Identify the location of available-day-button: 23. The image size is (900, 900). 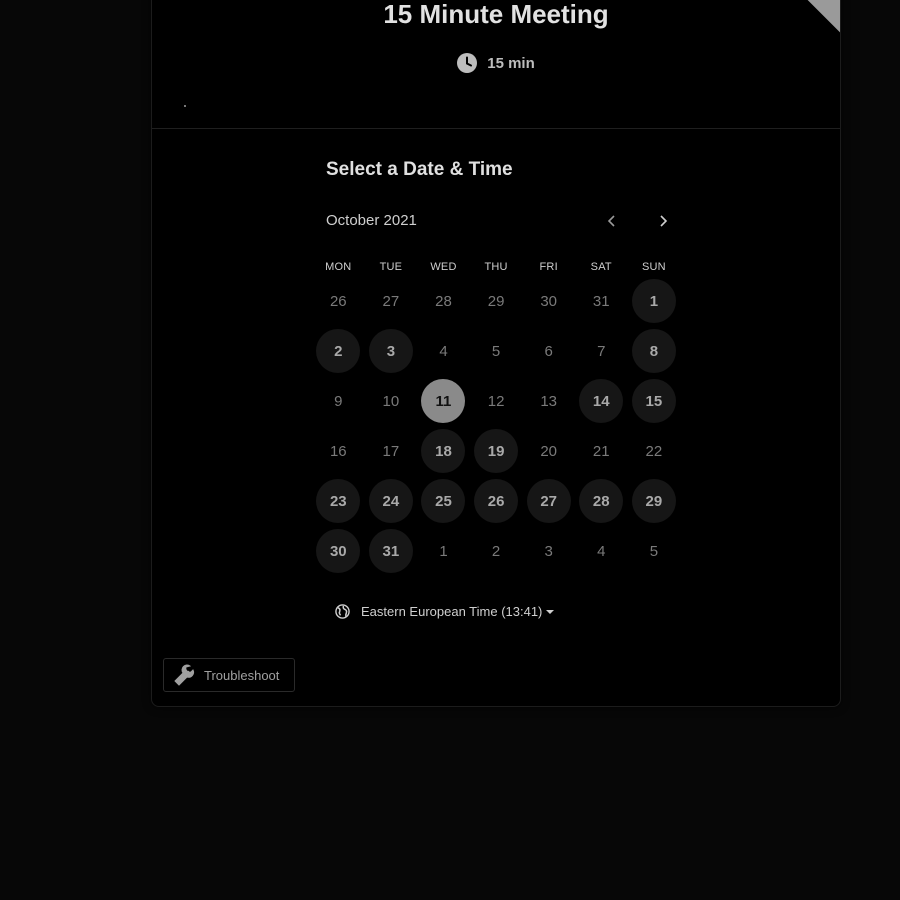
(338, 501).